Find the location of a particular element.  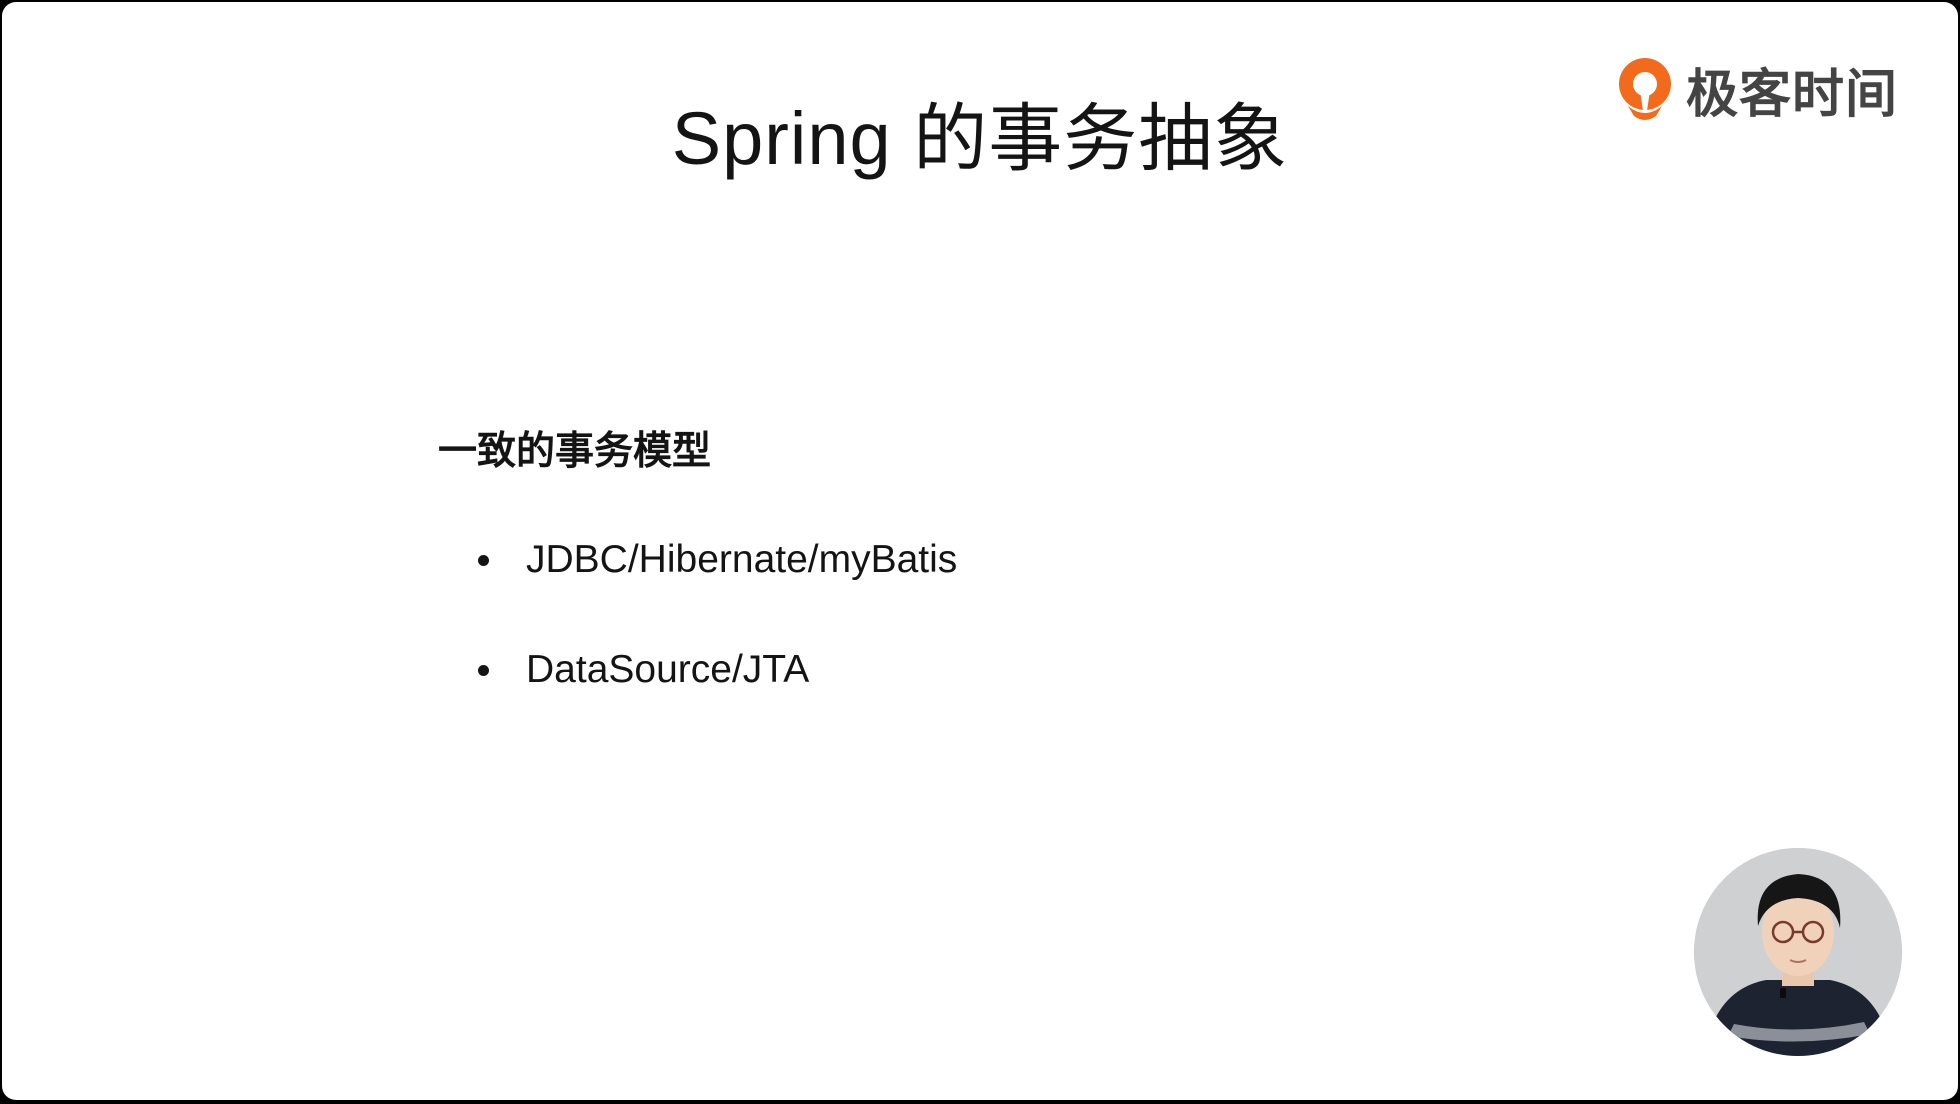

presenter-video is located at coordinates (1798, 952).